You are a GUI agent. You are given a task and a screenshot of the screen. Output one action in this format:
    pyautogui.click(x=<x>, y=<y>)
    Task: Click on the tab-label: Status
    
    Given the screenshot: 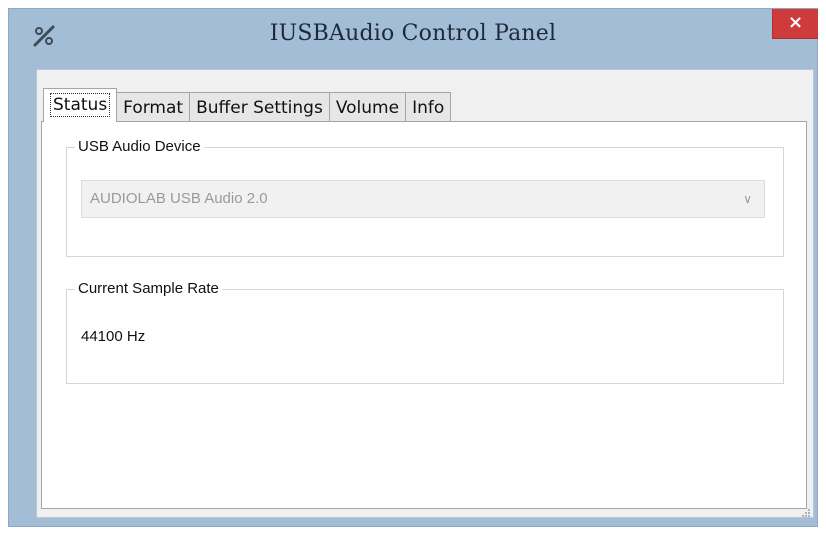 What is the action you would take?
    pyautogui.click(x=80, y=105)
    